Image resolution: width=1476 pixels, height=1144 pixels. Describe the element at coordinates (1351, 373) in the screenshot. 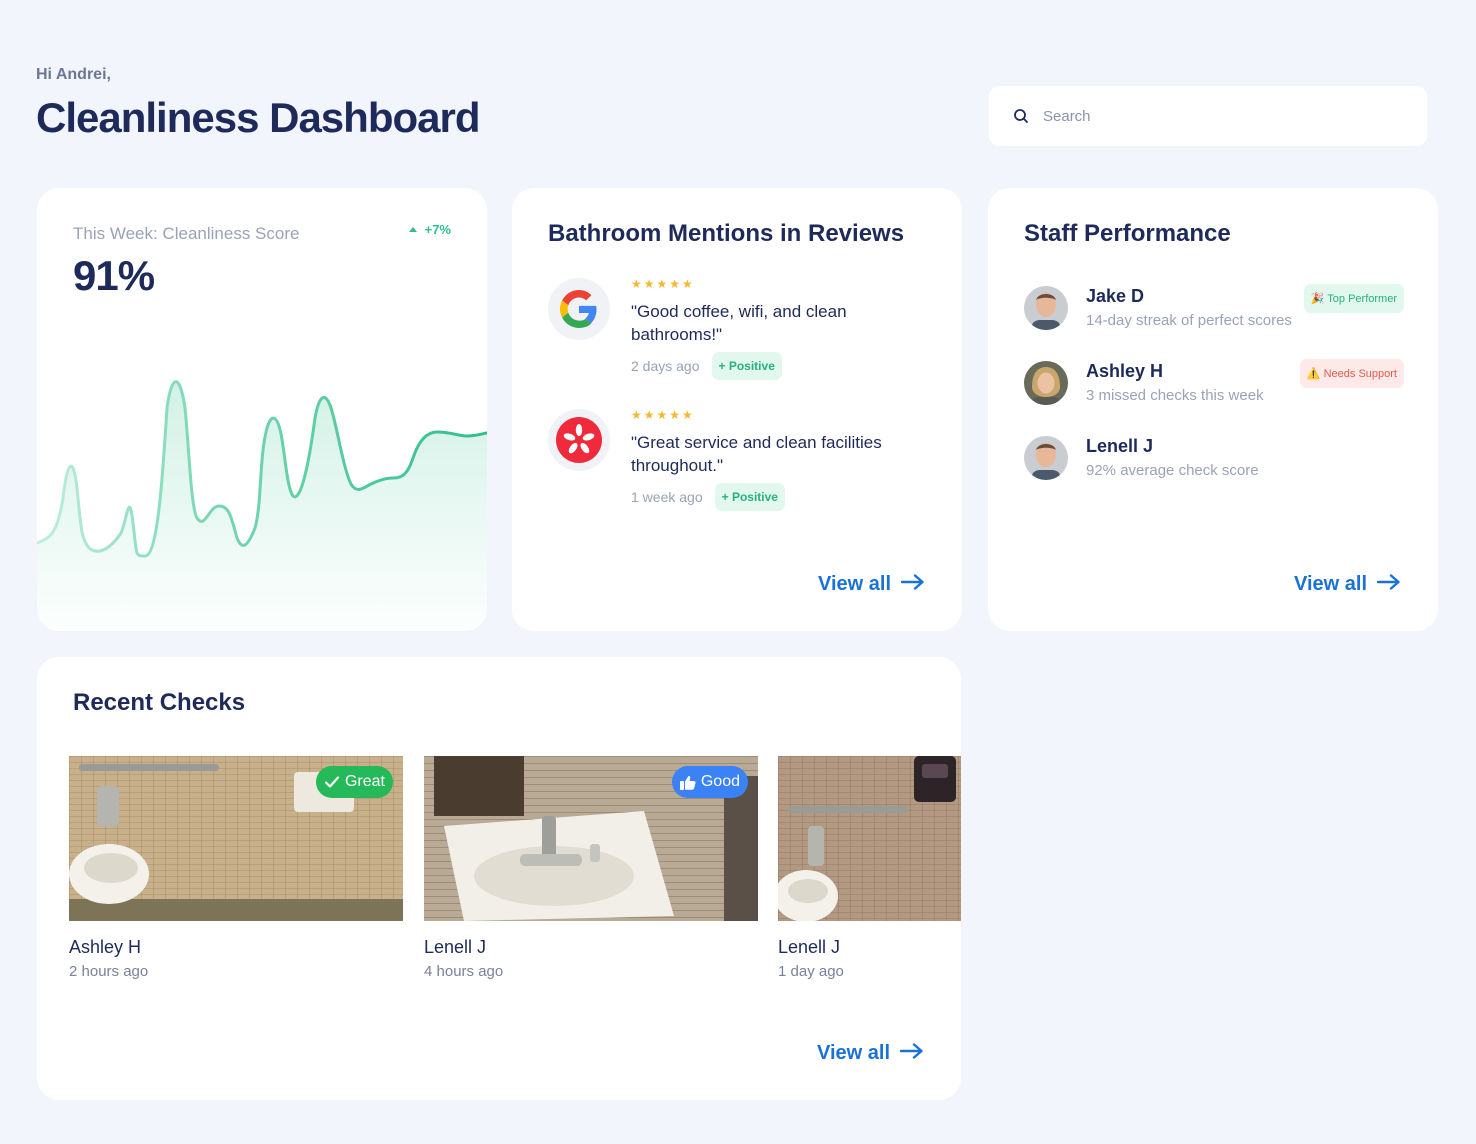

I see `status-badge: ⚠️ Needs Support` at that location.